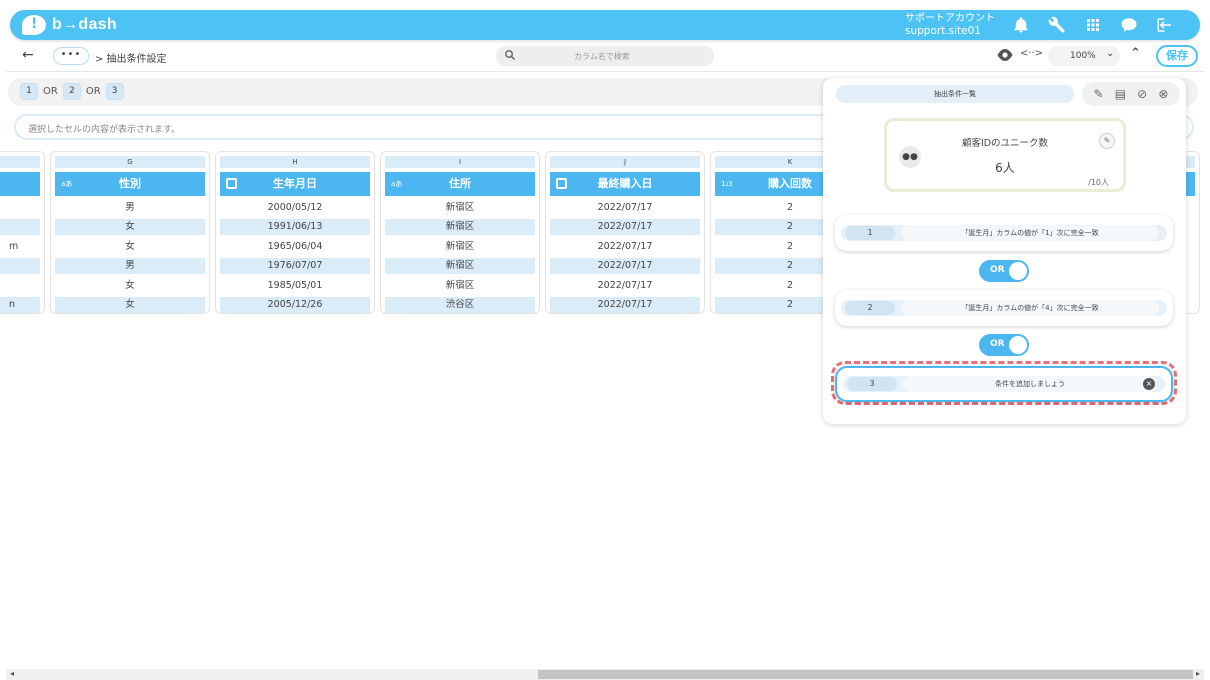 This screenshot has height=680, width=1210. What do you see at coordinates (295, 227) in the screenshot?
I see `table-cell: 1991/06/13` at bounding box center [295, 227].